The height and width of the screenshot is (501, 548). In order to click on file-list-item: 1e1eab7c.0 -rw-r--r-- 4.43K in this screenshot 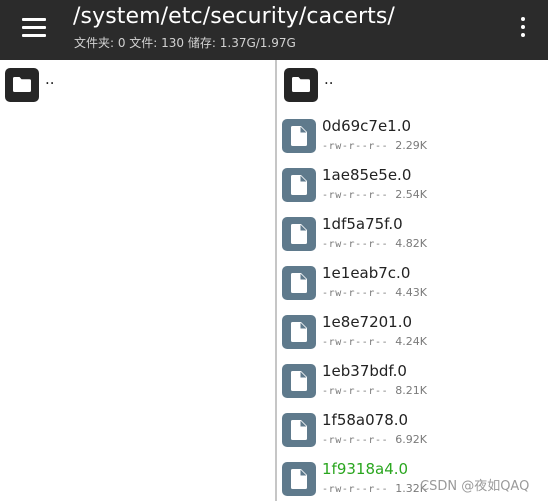, I will do `click(413, 289)`.